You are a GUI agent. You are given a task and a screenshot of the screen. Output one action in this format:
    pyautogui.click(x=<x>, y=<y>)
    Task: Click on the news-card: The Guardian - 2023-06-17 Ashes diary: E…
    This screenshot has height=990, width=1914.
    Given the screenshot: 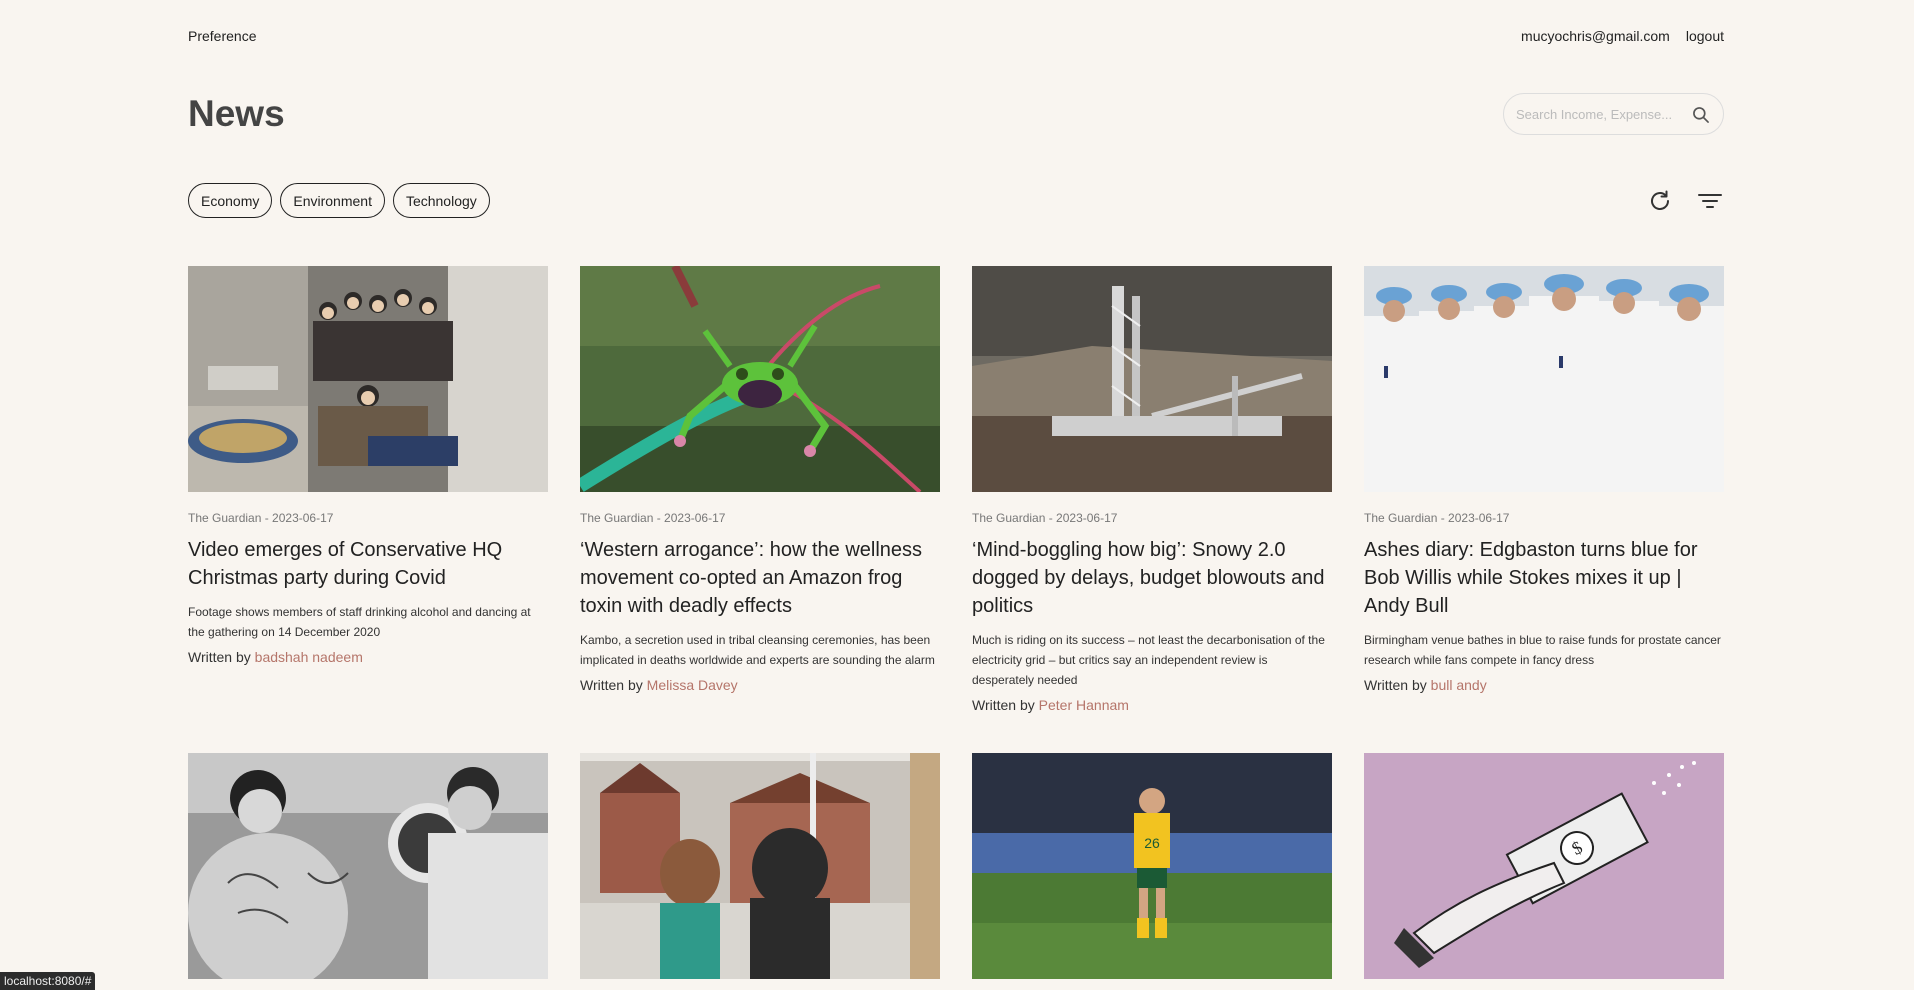 What is the action you would take?
    pyautogui.click(x=1544, y=489)
    